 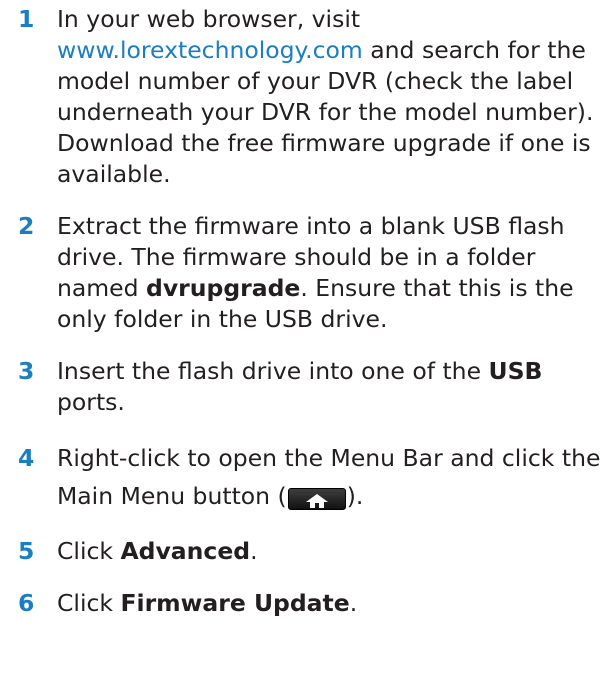 What do you see at coordinates (355, 496) in the screenshot?
I see `step-text: ).` at bounding box center [355, 496].